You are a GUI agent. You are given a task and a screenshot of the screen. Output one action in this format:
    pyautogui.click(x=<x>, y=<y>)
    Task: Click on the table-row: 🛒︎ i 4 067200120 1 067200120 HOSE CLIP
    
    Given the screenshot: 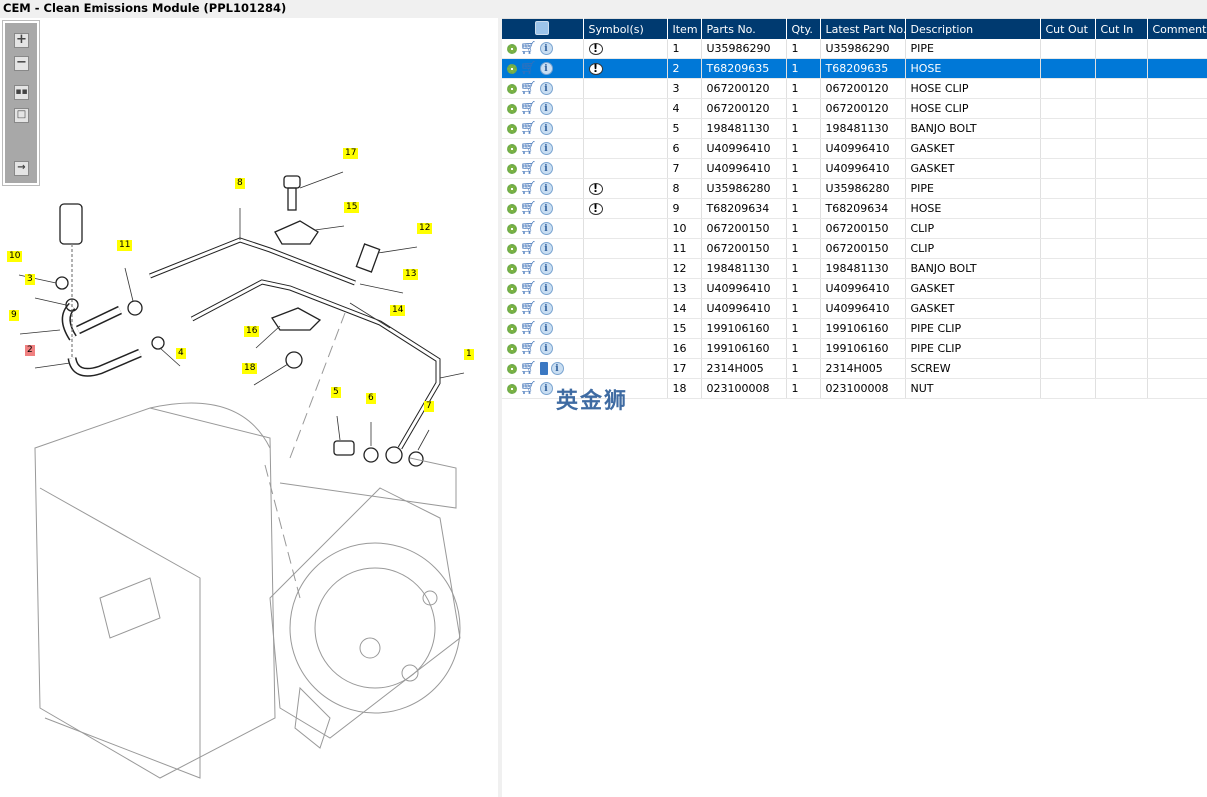 What is the action you would take?
    pyautogui.click(x=854, y=108)
    